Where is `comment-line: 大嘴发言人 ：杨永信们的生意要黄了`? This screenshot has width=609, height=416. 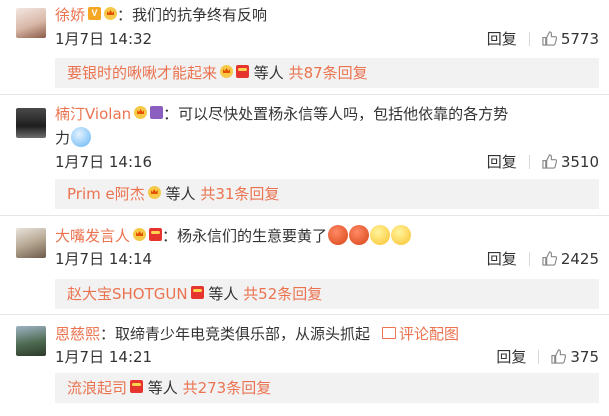 comment-line: 大嘴发言人 ：杨永信们的生意要黄了 is located at coordinates (327, 236).